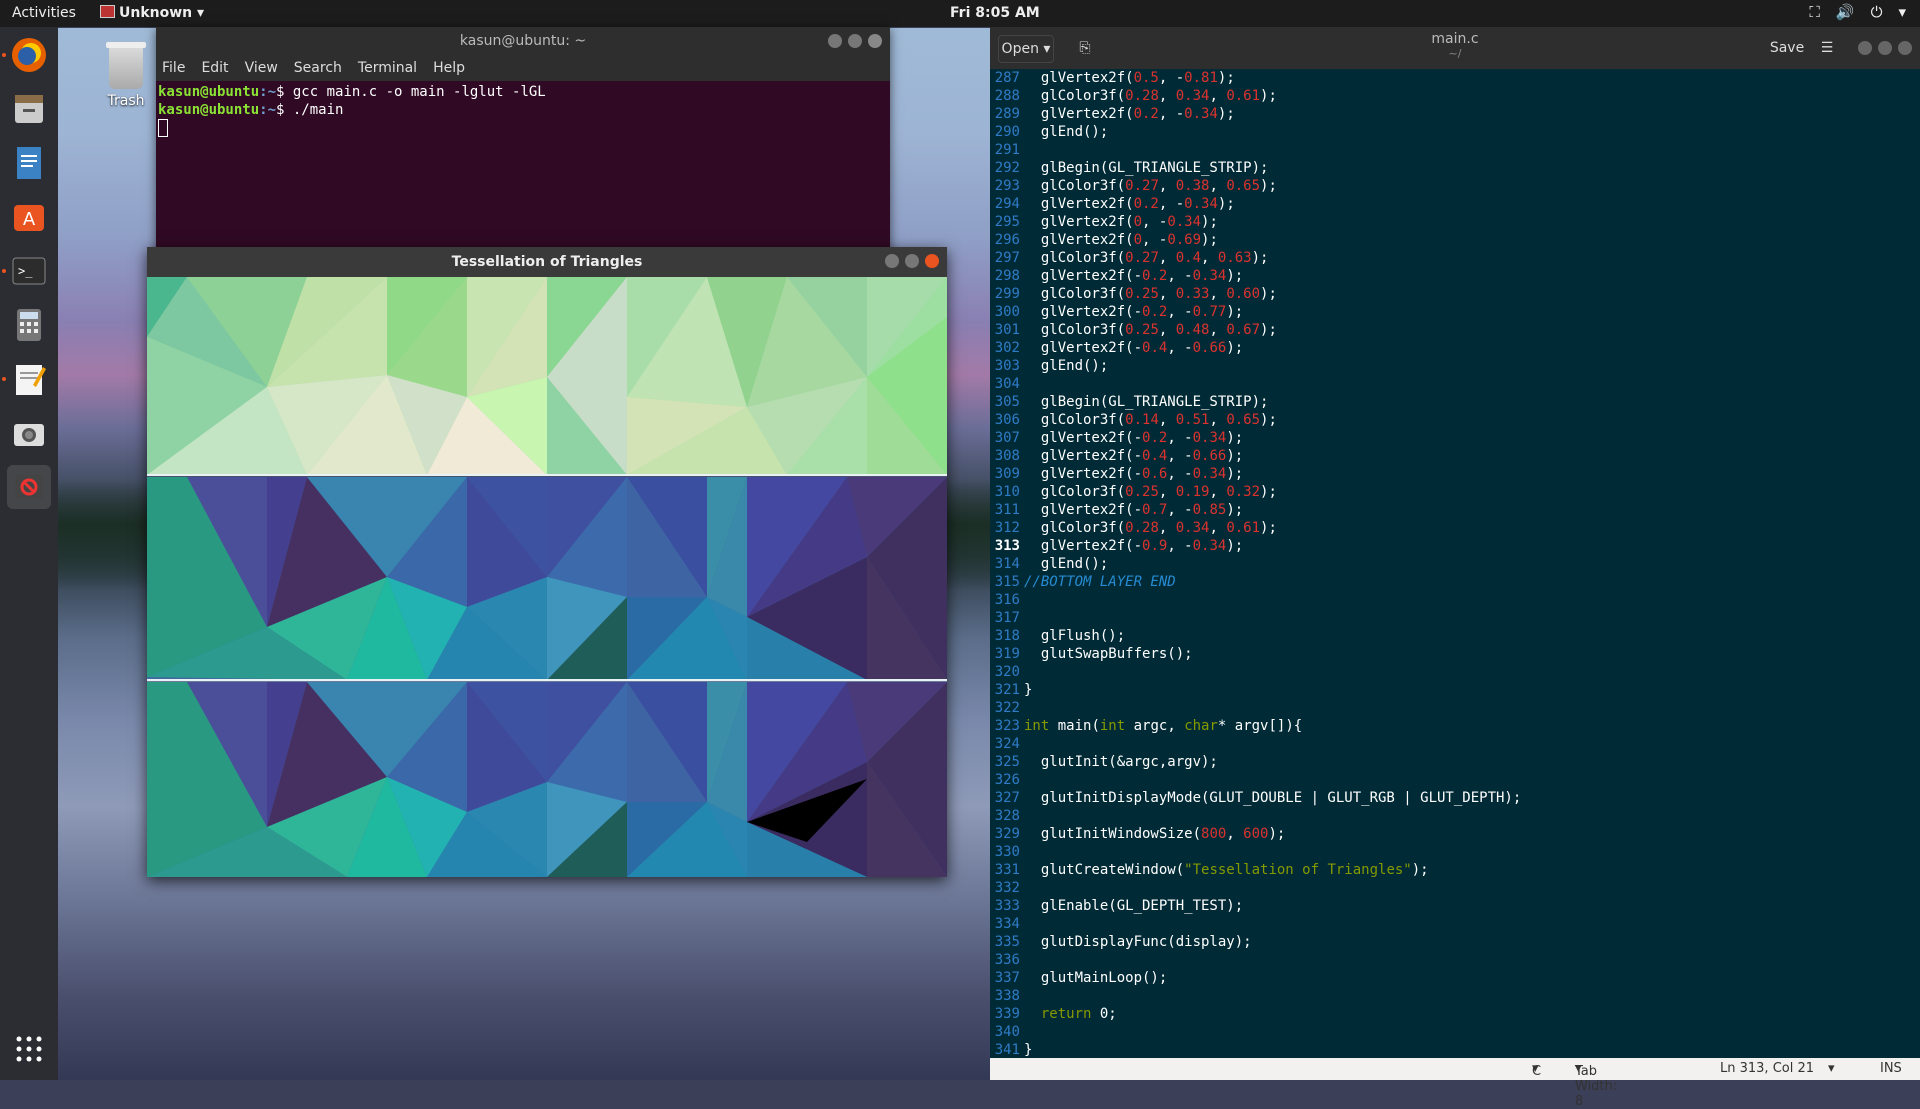  Describe the element at coordinates (1596, 1085) in the screenshot. I see `tab-width-selector: Tab Width: 8 ▾` at that location.